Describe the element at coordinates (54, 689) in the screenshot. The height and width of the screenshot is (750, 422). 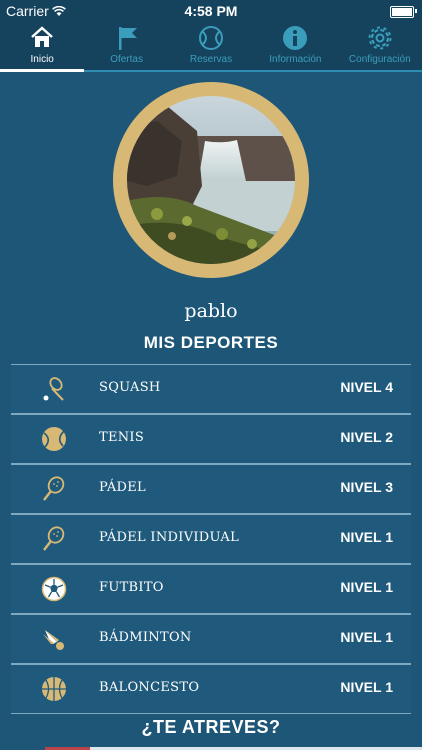
I see `basketball-icon` at that location.